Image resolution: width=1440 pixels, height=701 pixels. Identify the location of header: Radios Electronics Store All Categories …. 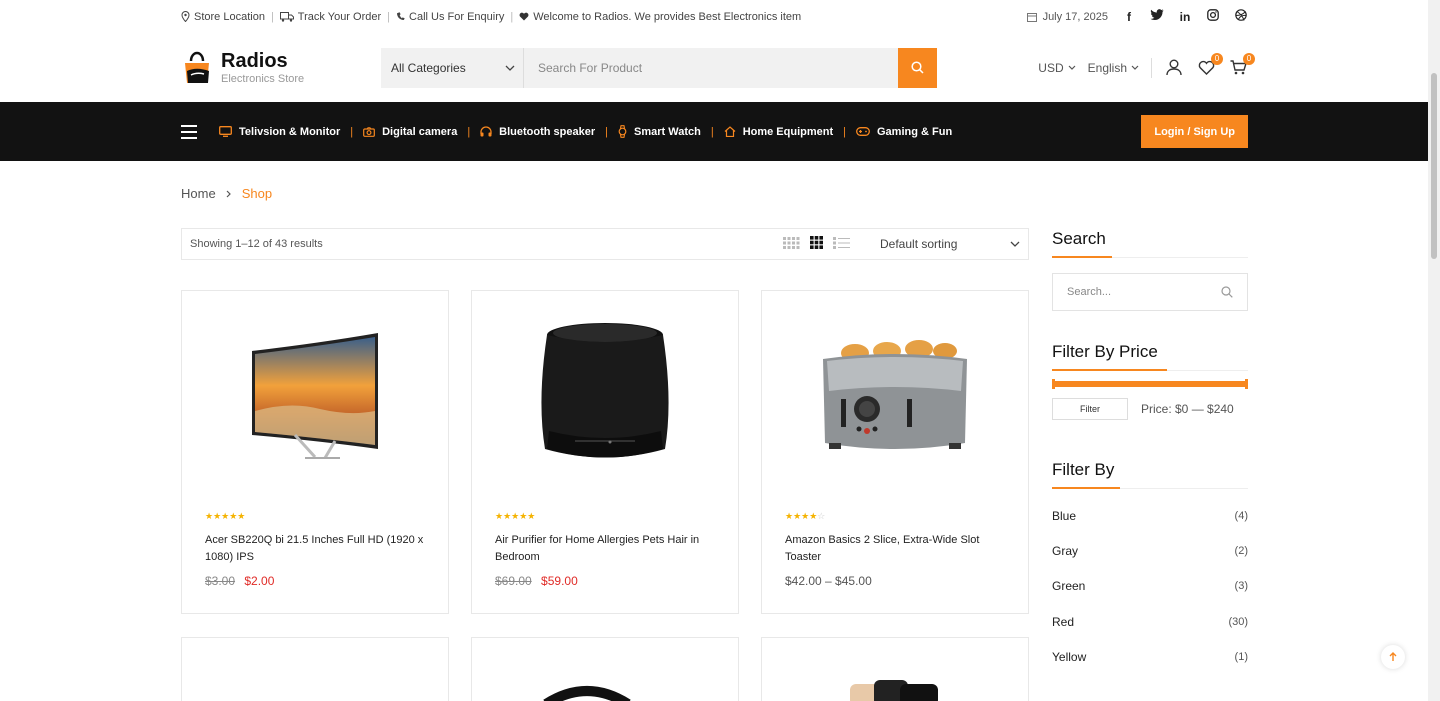
(718, 67).